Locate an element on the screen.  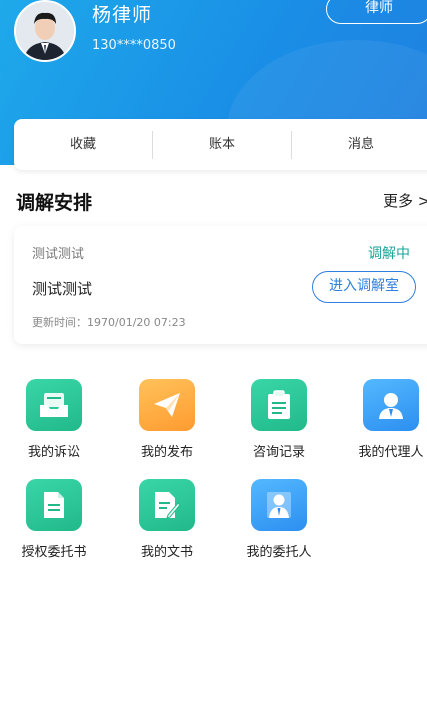
status-badge: 调解中 is located at coordinates (389, 254).